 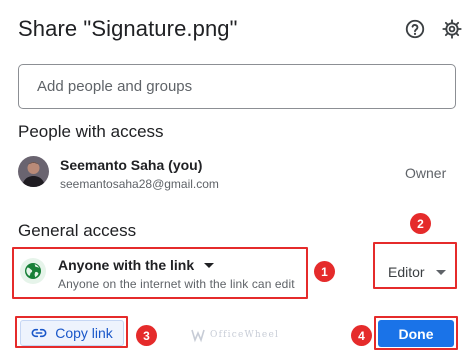 What do you see at coordinates (131, 165) in the screenshot?
I see `person-name: Seemanto Saha (you)` at bounding box center [131, 165].